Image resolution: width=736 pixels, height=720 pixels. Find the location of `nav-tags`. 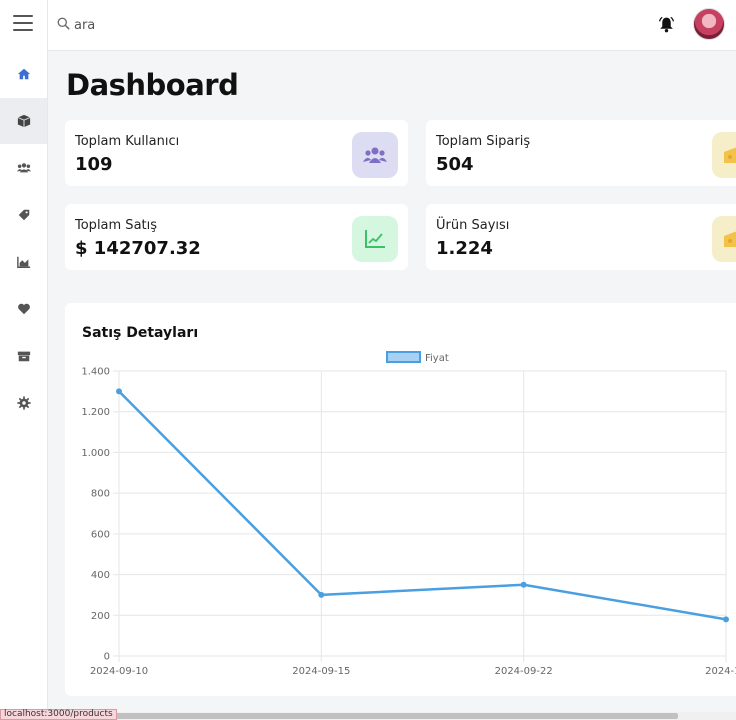

nav-tags is located at coordinates (23, 215).